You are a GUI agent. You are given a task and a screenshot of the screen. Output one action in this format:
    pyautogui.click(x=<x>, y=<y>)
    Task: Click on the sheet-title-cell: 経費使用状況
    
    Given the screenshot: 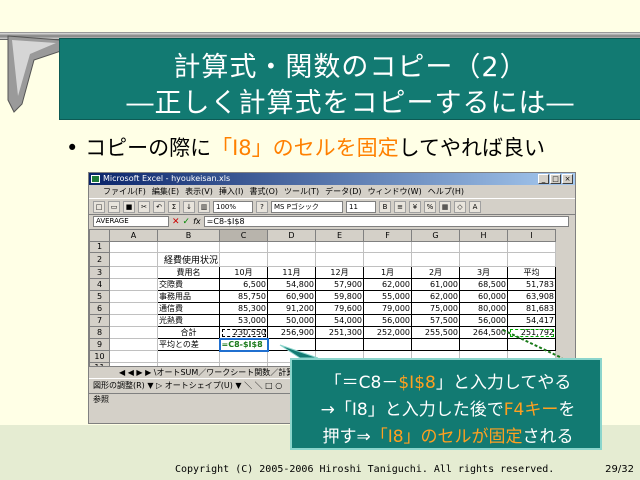 What is the action you would take?
    pyautogui.click(x=188, y=259)
    